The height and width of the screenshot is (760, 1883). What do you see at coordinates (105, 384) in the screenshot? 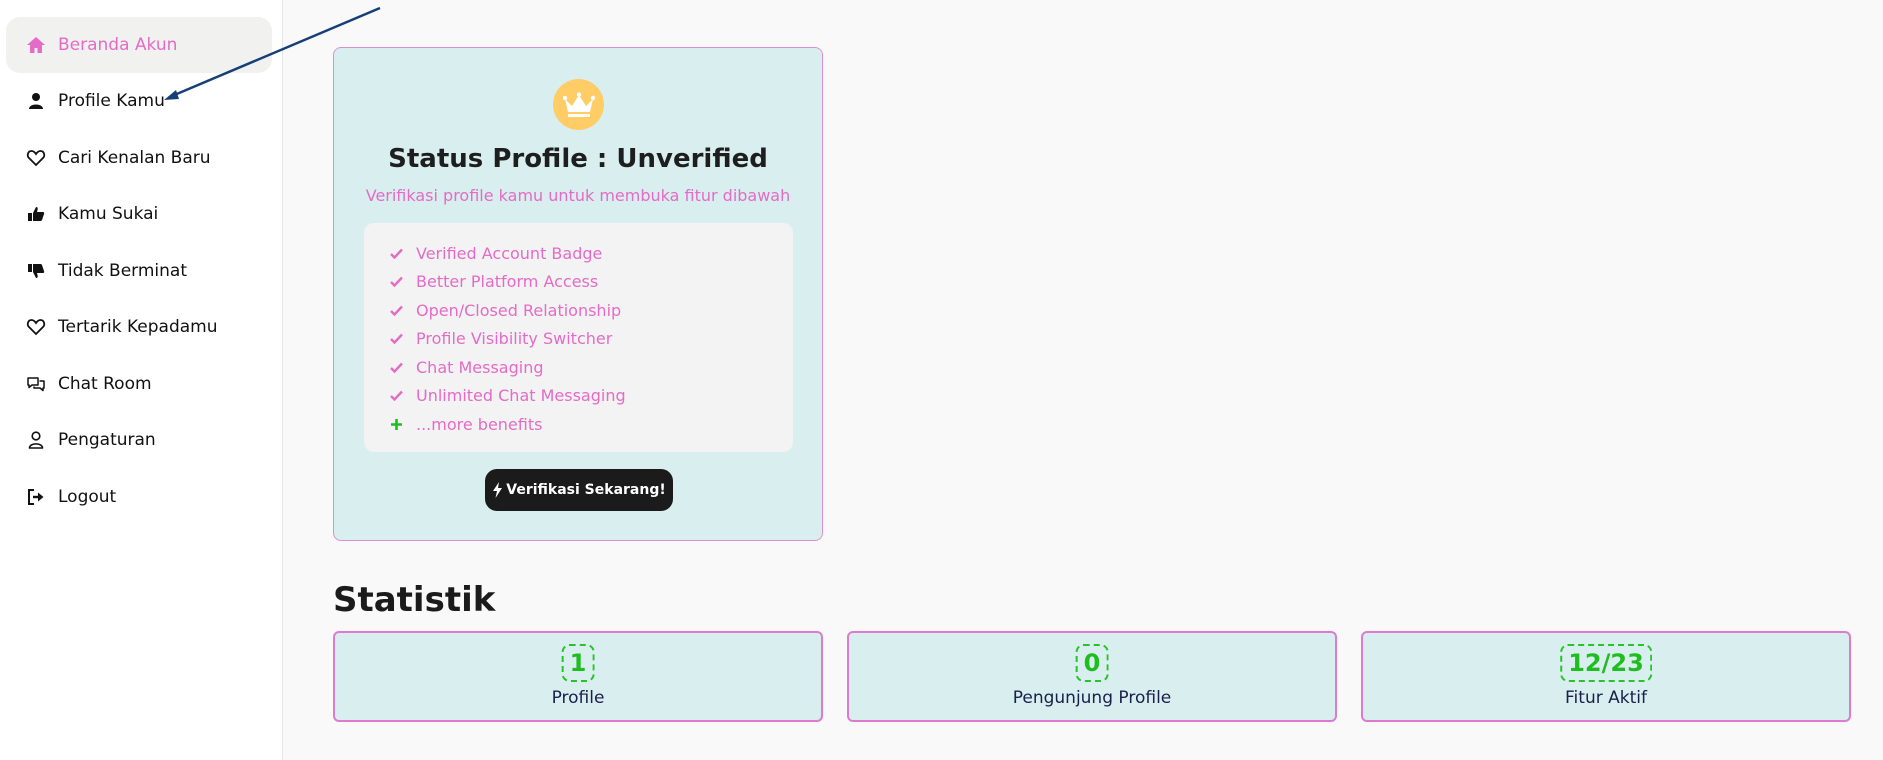
I see `sidebar-item-label: Chat Room` at bounding box center [105, 384].